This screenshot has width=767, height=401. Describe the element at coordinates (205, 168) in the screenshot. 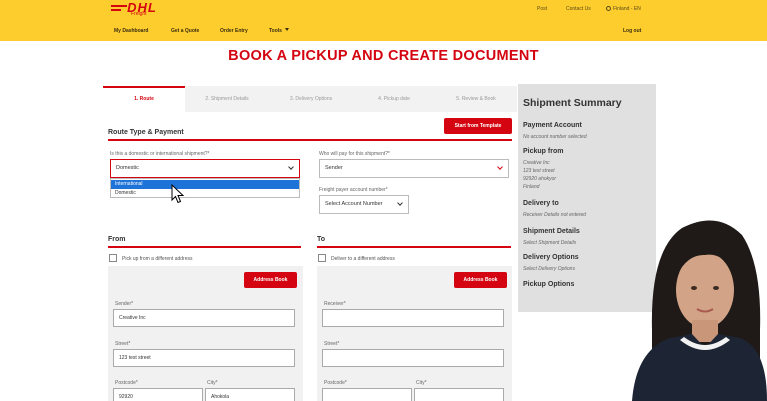

I see `shipment-type-select: Domestic` at that location.